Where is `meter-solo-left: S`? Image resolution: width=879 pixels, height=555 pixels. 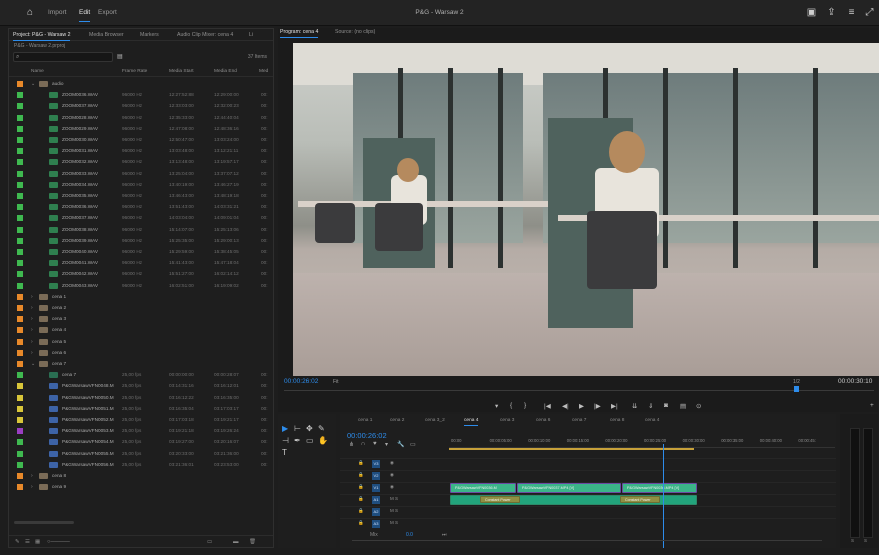
meter-solo-left: S is located at coordinates (852, 540).